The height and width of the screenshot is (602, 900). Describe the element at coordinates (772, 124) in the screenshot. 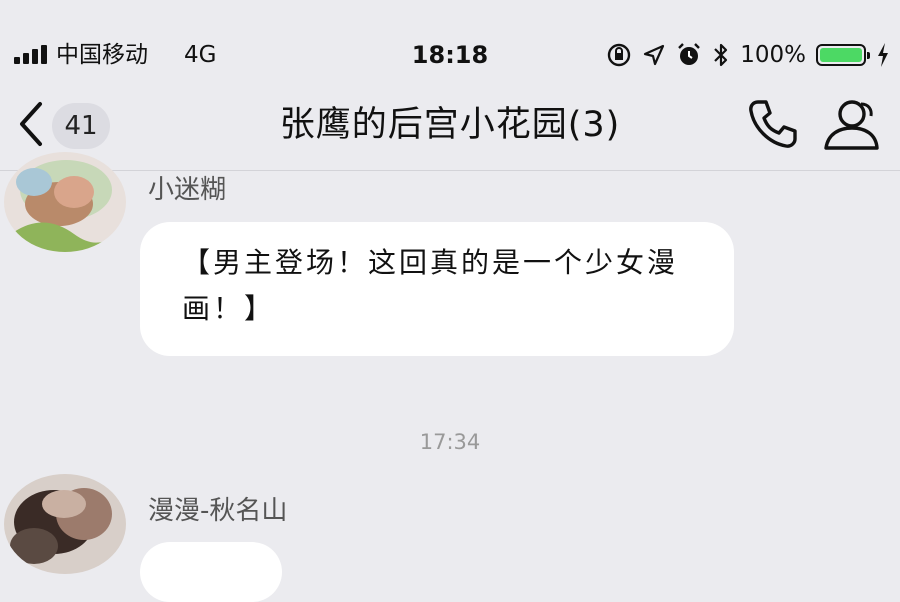

I see `phone-icon` at that location.